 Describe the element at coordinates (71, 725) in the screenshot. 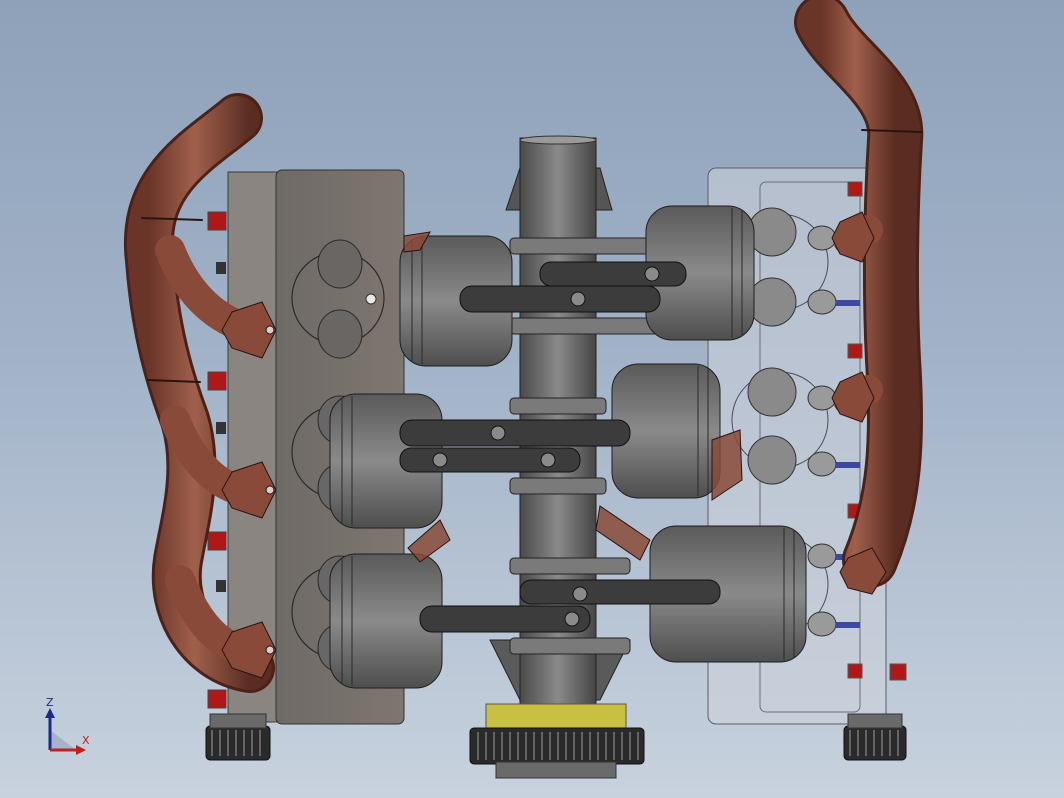

I see `view-orientation-triad: Z X` at that location.